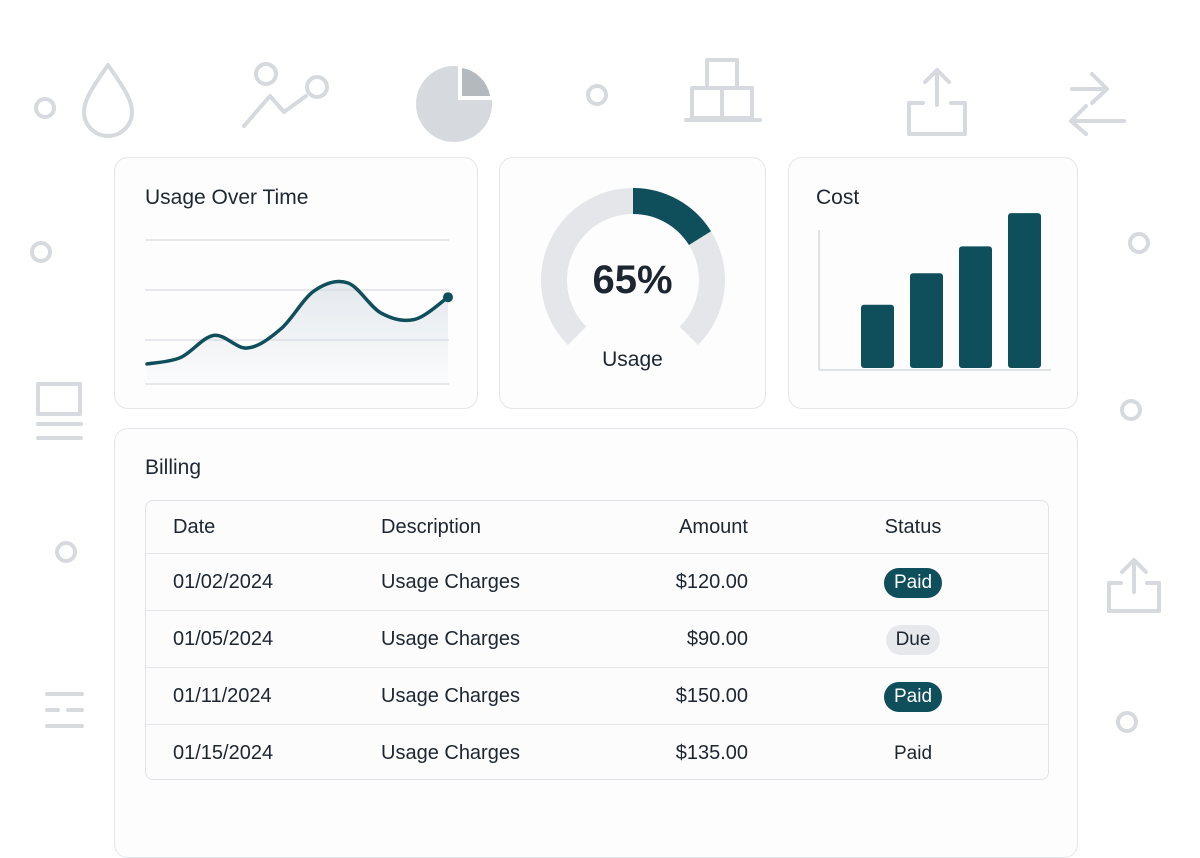  What do you see at coordinates (431, 527) in the screenshot?
I see `column-header-description: Description` at bounding box center [431, 527].